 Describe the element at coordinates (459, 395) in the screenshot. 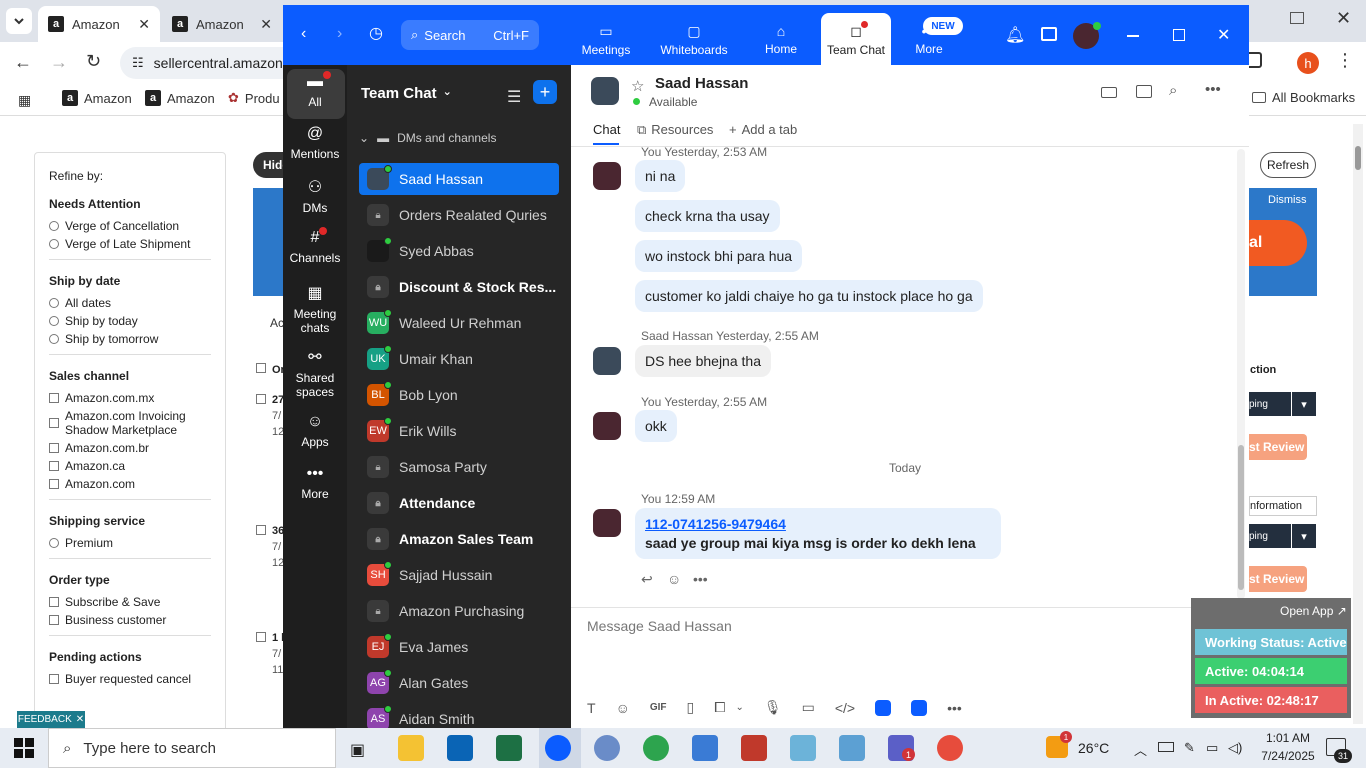

I see `chat-list-item: BL Bob Lyon` at that location.